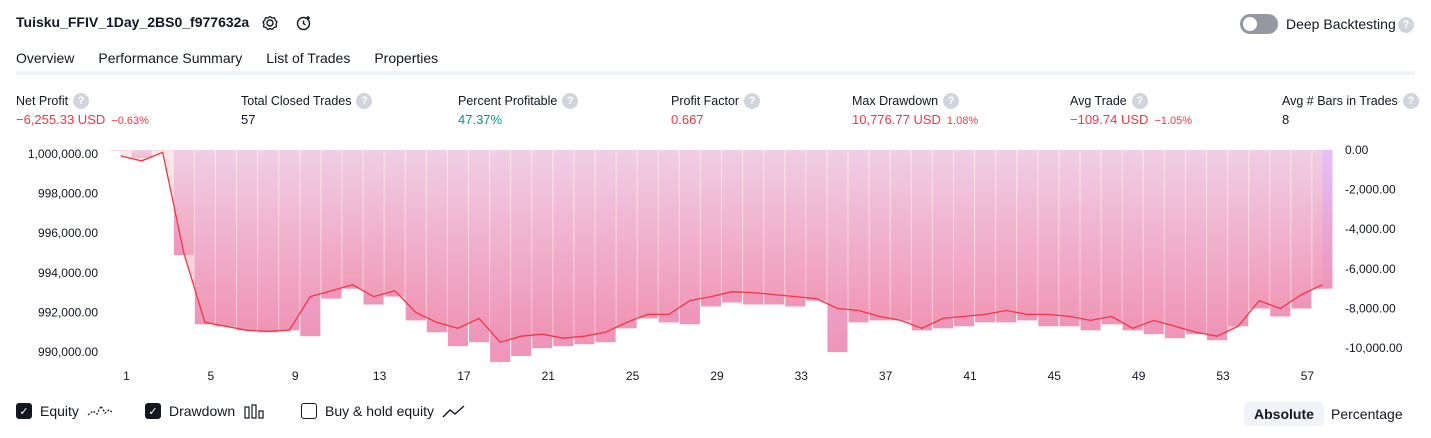 This screenshot has height=438, width=1431. Describe the element at coordinates (254, 411) in the screenshot. I see `drawdown-bars-icon` at that location.